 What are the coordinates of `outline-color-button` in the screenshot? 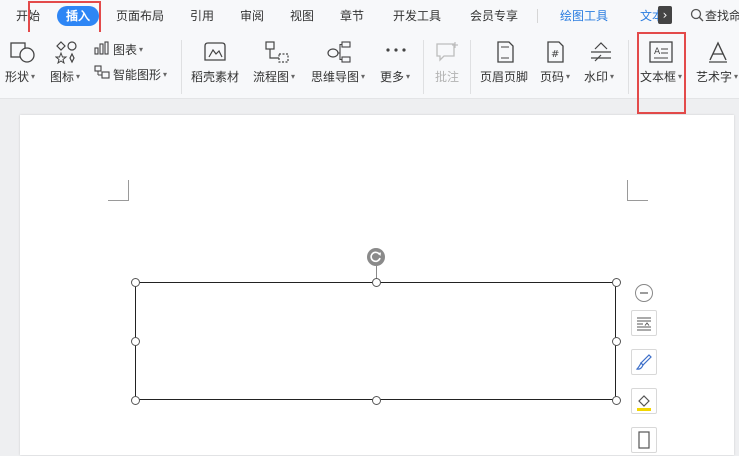 It's located at (644, 362).